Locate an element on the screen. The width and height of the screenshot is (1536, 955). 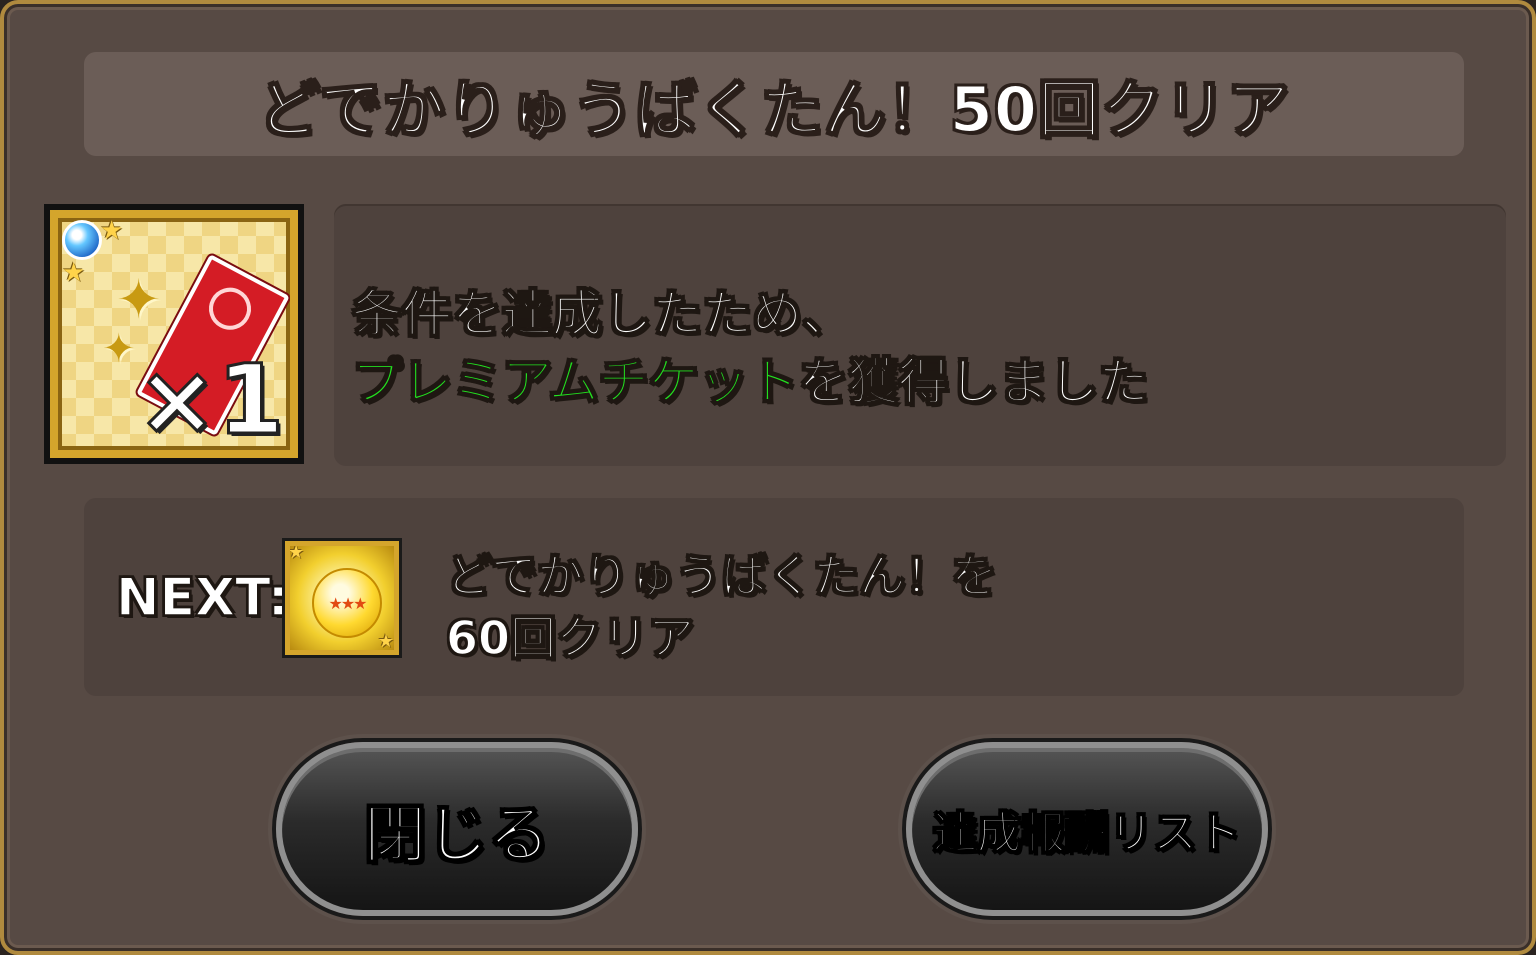
close-button: 閉じる is located at coordinates (457, 829).